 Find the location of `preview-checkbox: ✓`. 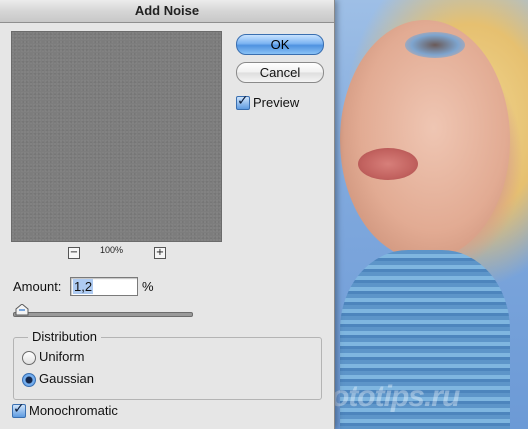

preview-checkbox: ✓ is located at coordinates (243, 101).